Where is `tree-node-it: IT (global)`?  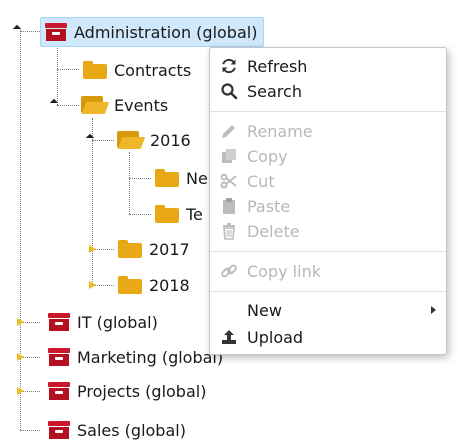 tree-node-it: IT (global) is located at coordinates (103, 322).